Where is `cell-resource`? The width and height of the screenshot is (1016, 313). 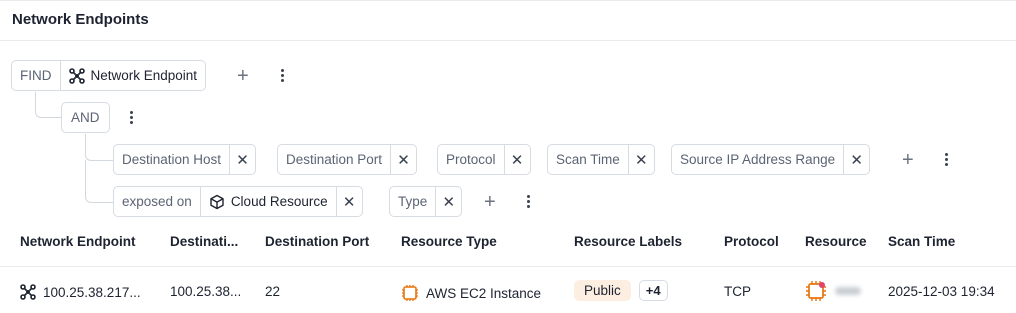 cell-resource is located at coordinates (833, 291).